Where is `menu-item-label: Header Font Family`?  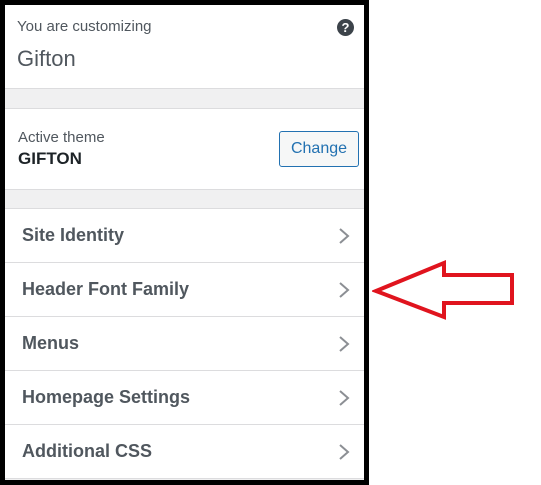
menu-item-label: Header Font Family is located at coordinates (106, 289).